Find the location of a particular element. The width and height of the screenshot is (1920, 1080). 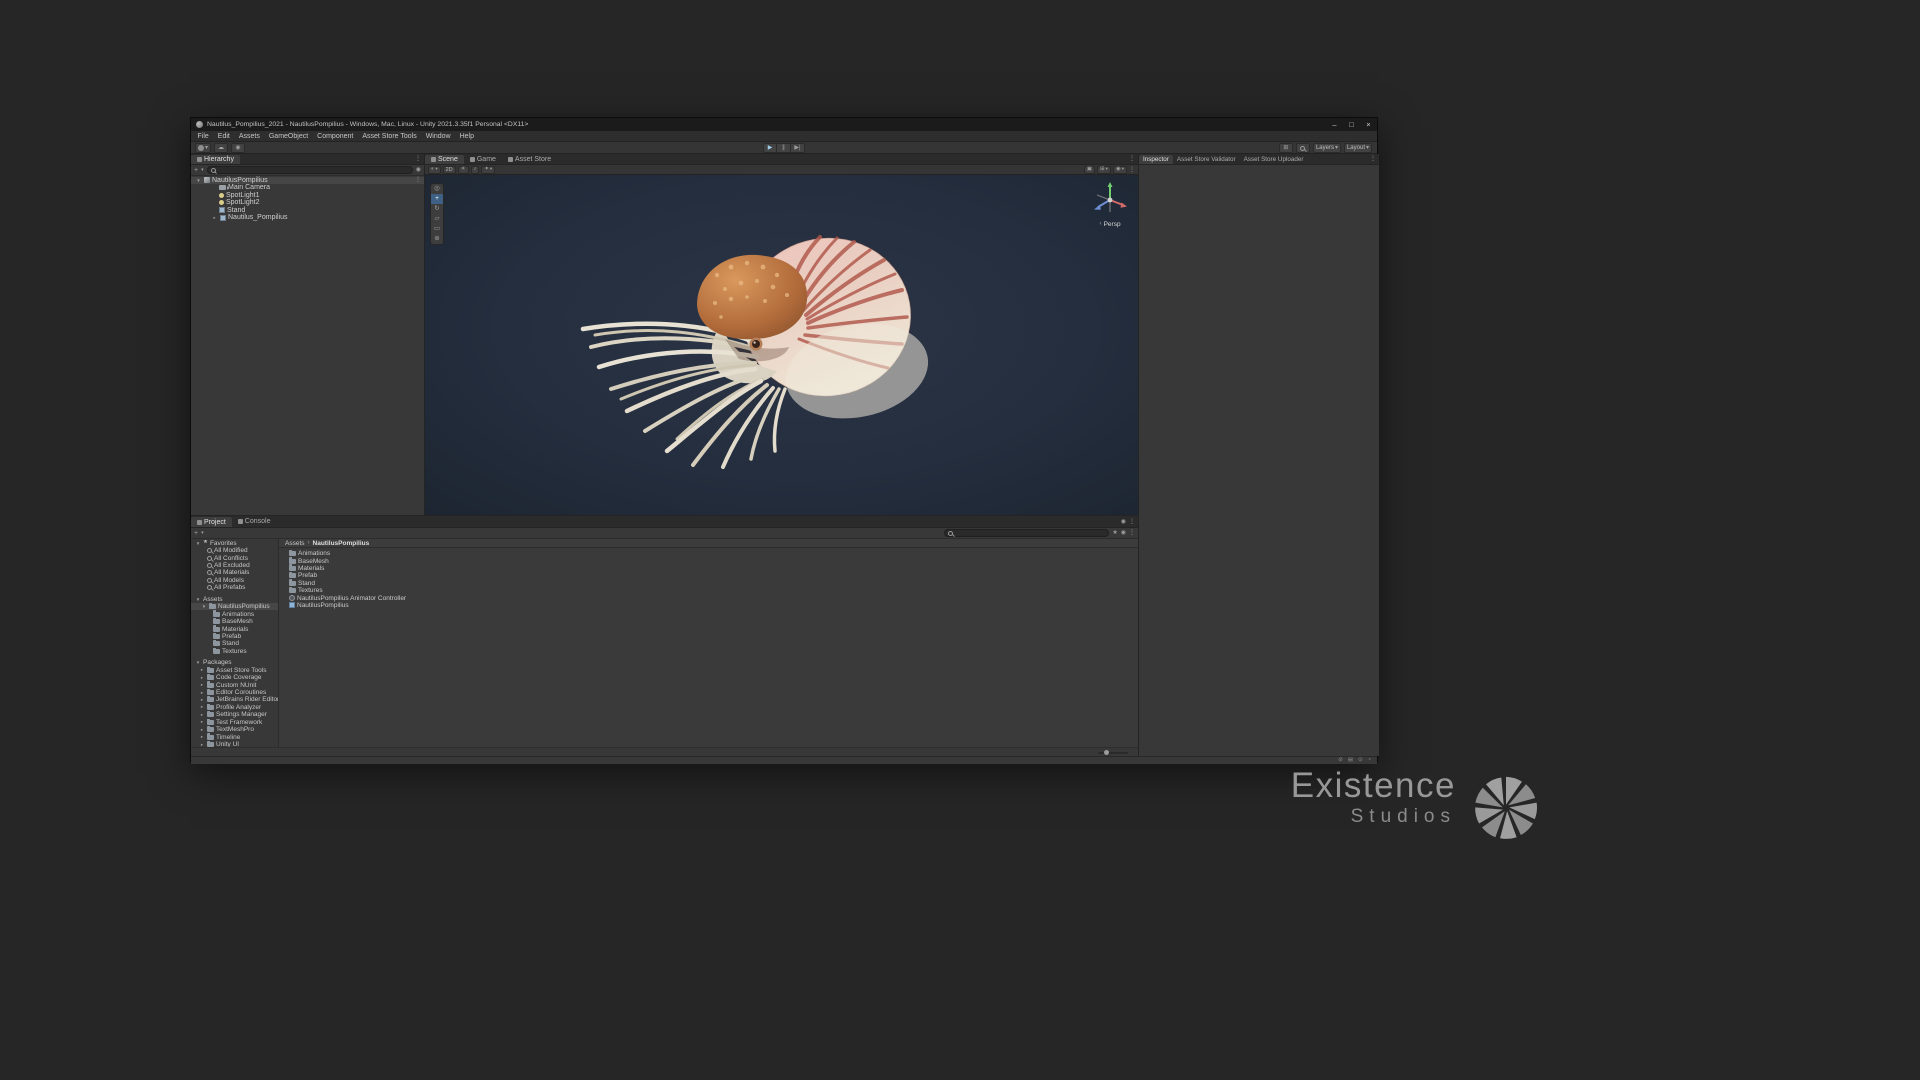

breadcrumb-current: NautilusPompilius is located at coordinates (341, 543).